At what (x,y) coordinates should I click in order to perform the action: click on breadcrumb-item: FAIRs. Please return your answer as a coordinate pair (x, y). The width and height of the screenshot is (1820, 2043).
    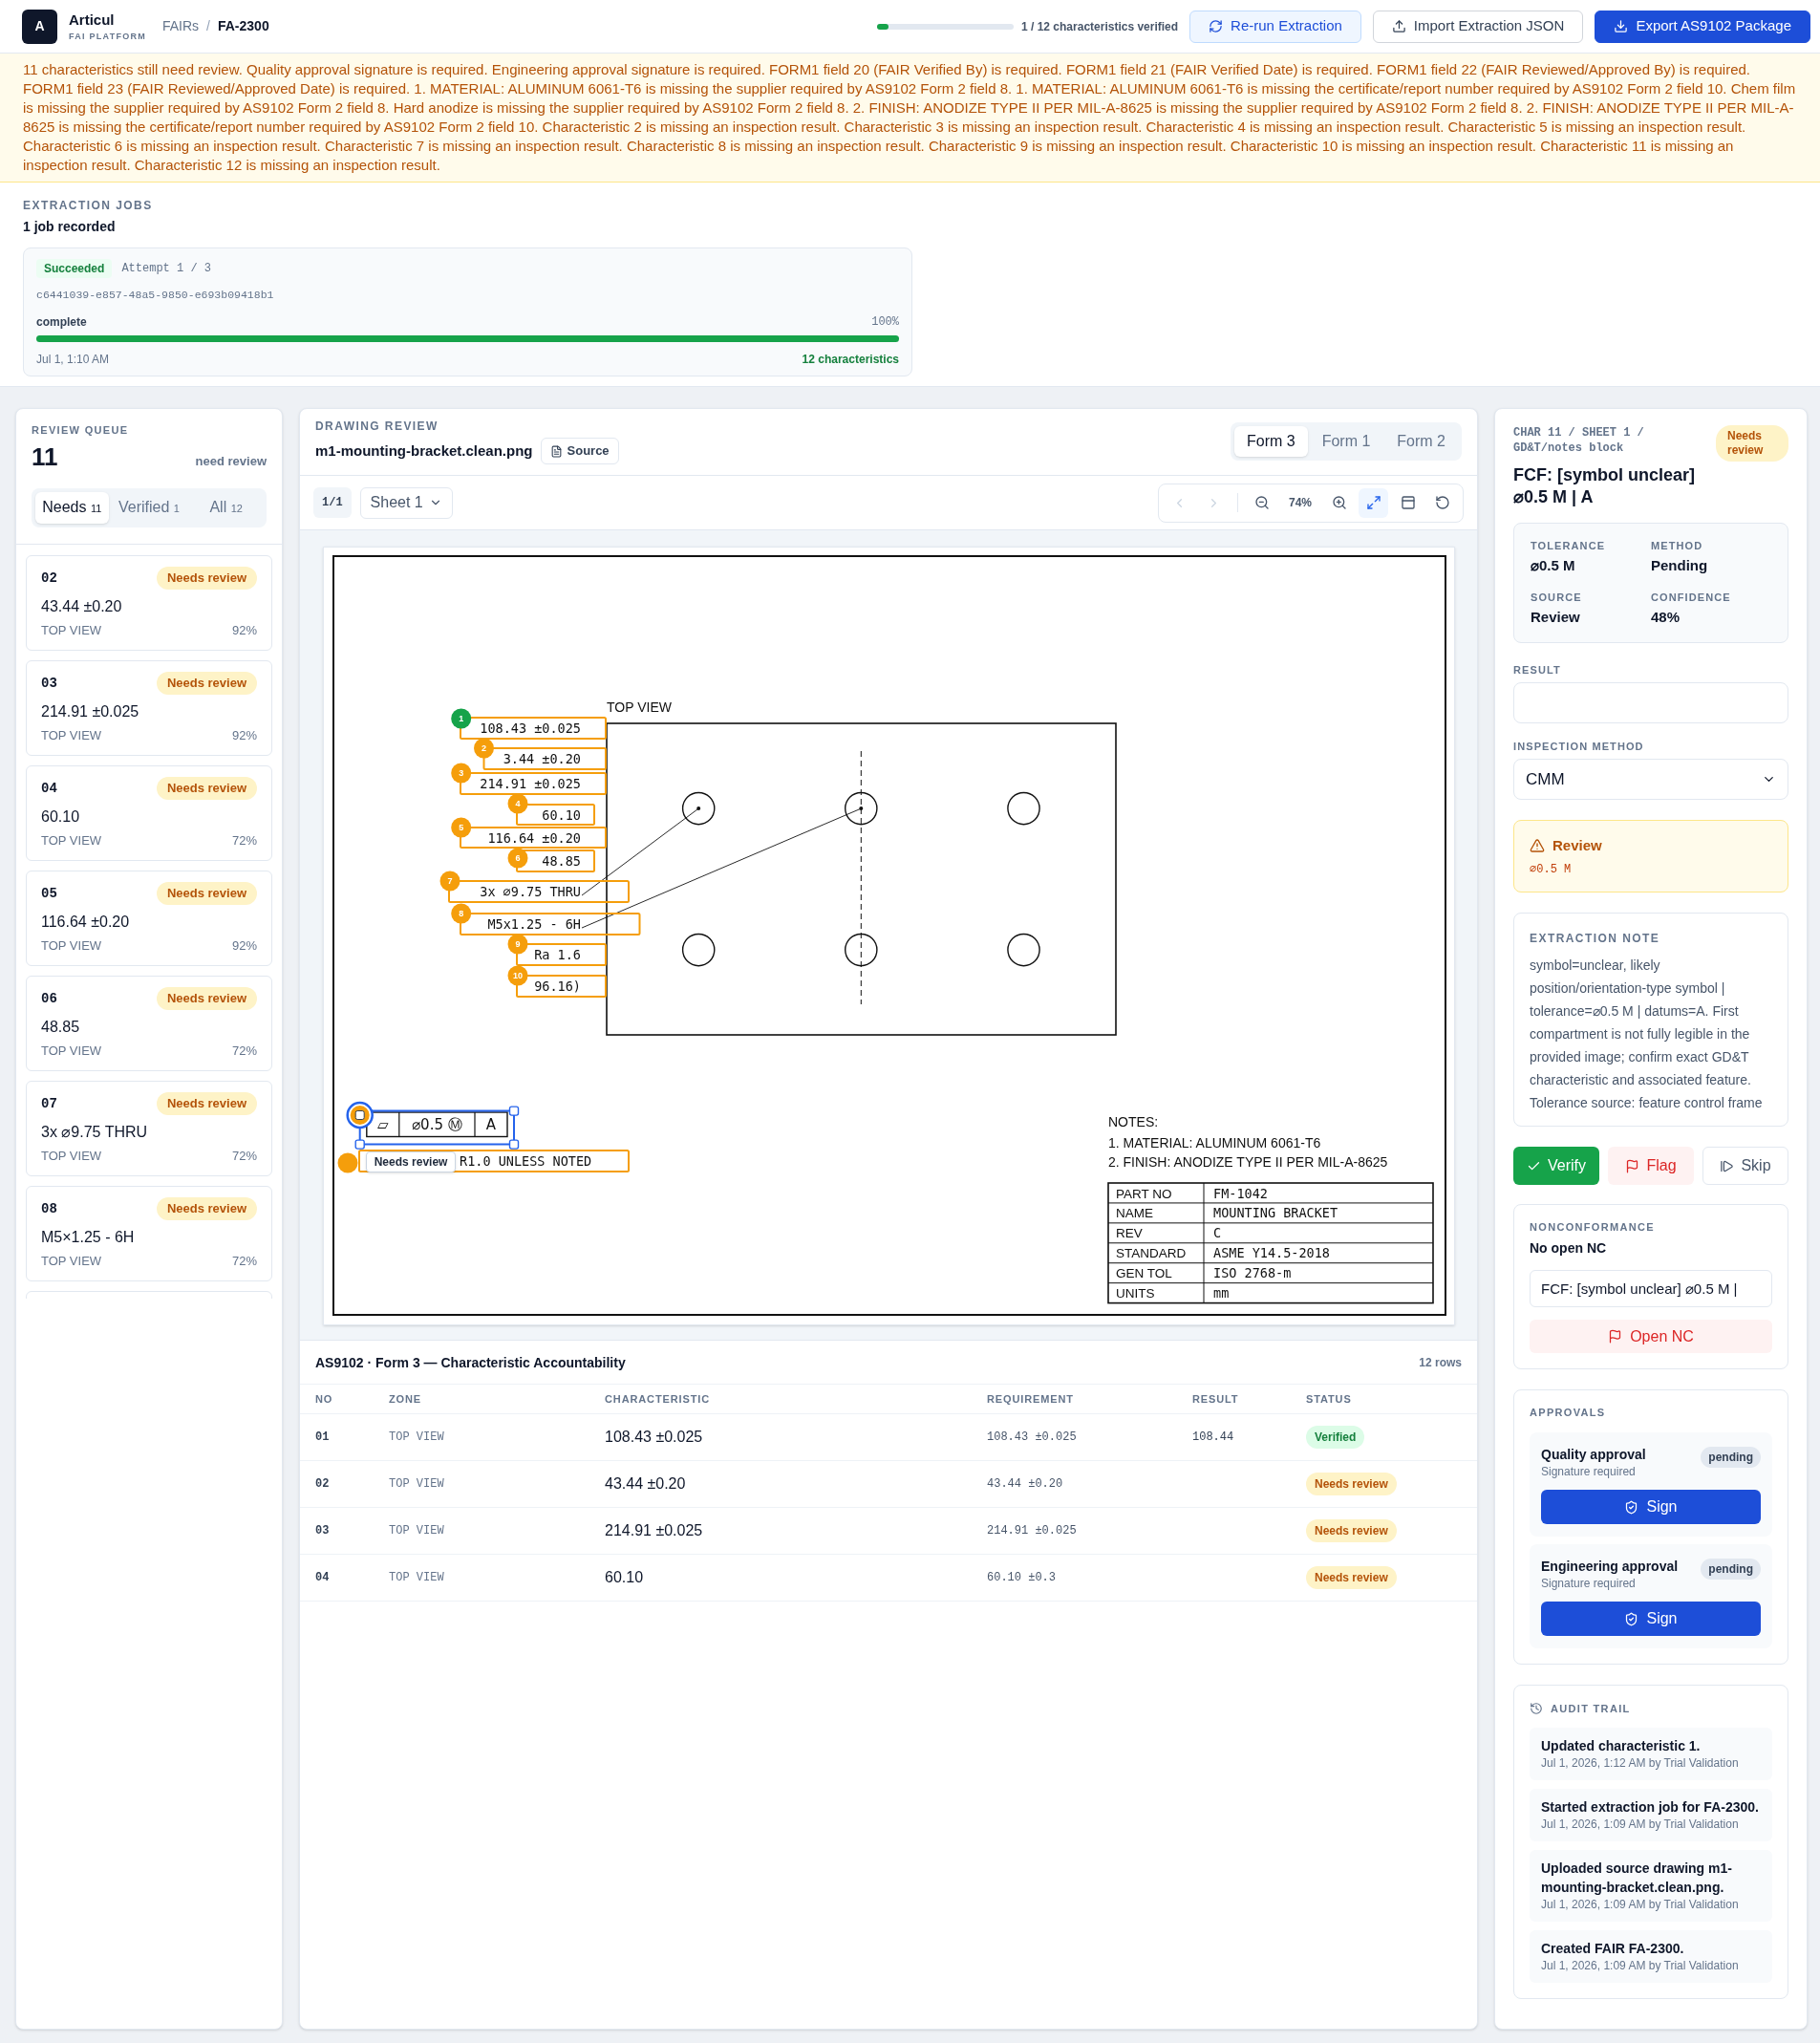
    Looking at the image, I should click on (180, 26).